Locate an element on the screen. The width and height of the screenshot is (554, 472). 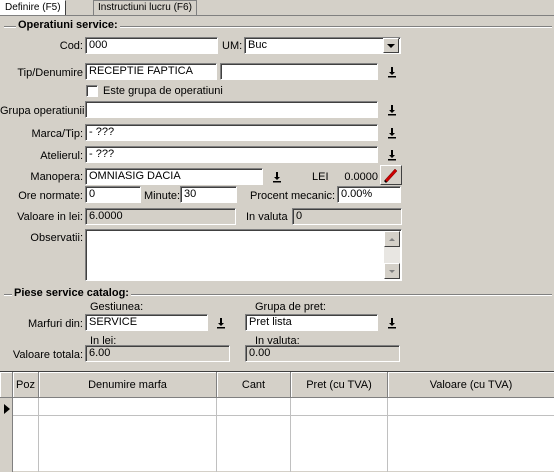
marca-tip-label: Marca/Tip: is located at coordinates (57, 134).